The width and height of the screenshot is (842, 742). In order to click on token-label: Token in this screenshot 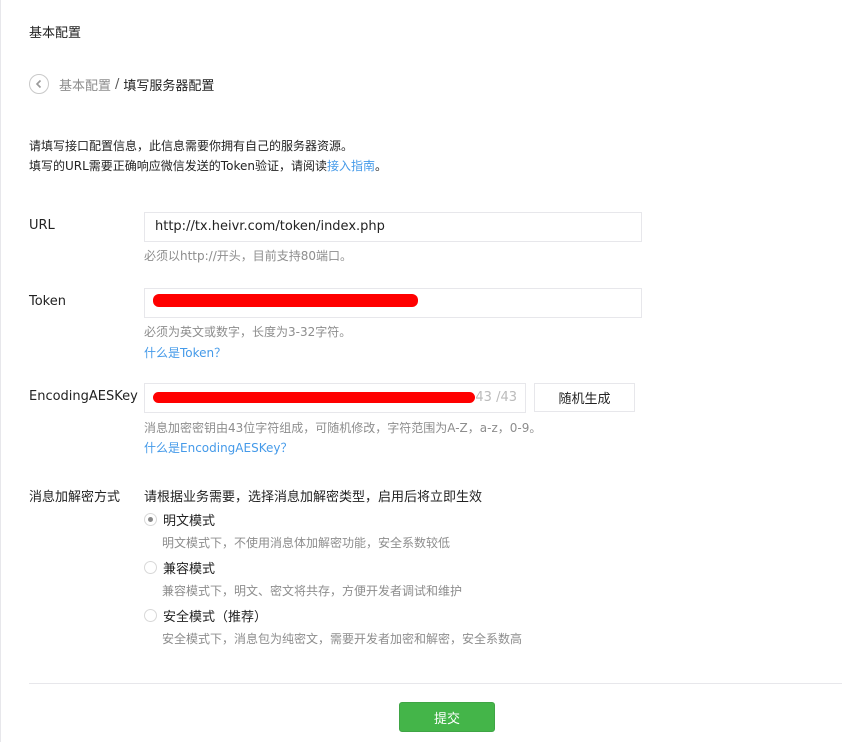, I will do `click(47, 301)`.